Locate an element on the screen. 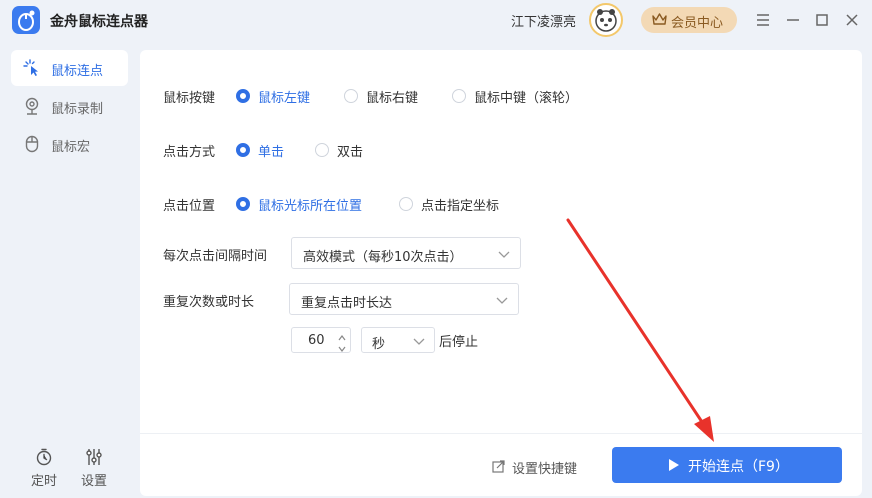 The width and height of the screenshot is (872, 498). interval-select: 高效模式（每秒10次点击） is located at coordinates (406, 253).